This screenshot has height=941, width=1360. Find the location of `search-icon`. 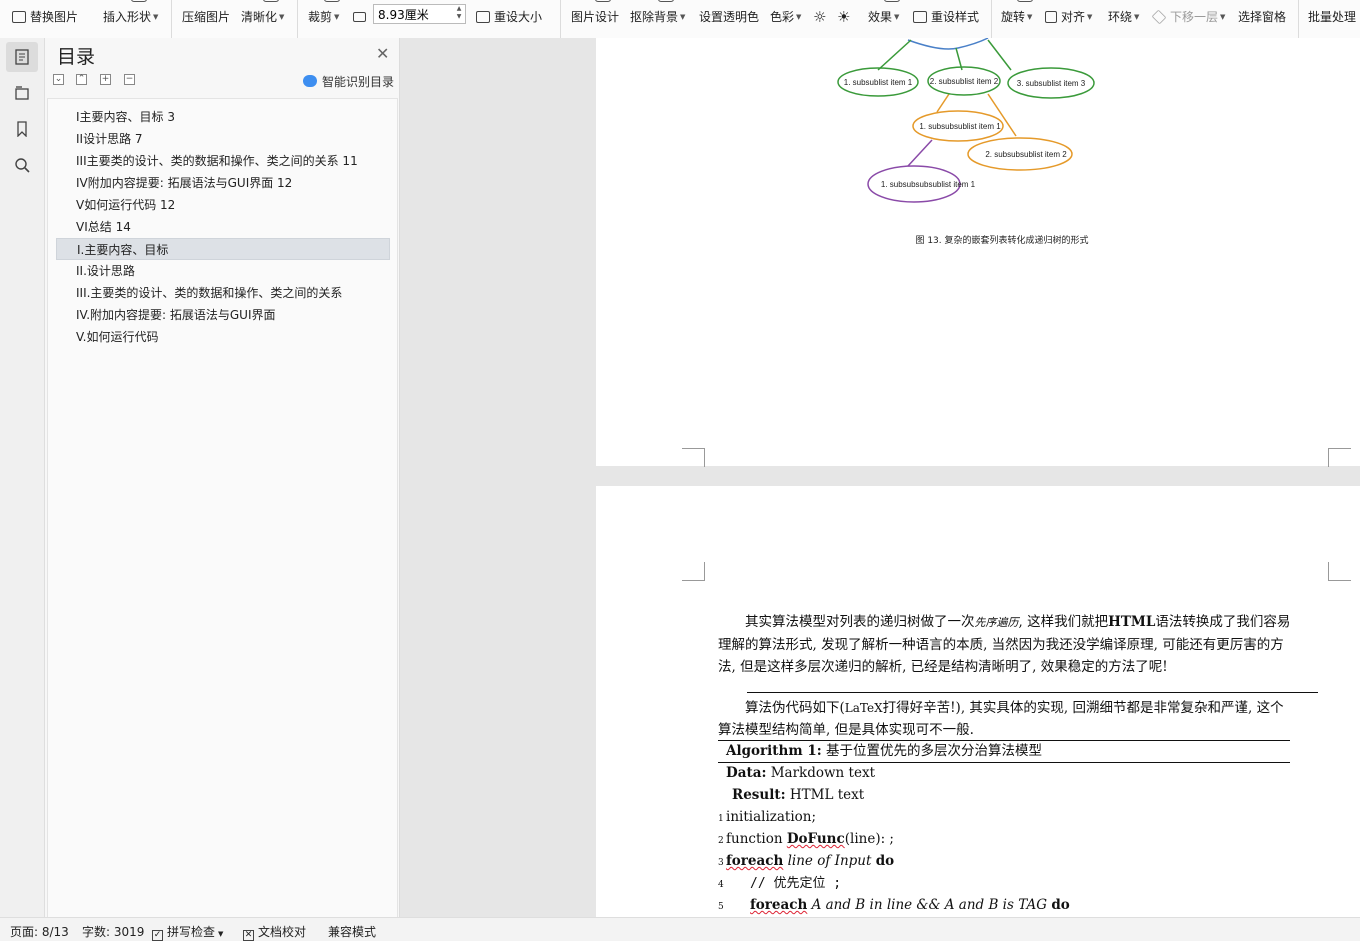

search-icon is located at coordinates (22, 165).